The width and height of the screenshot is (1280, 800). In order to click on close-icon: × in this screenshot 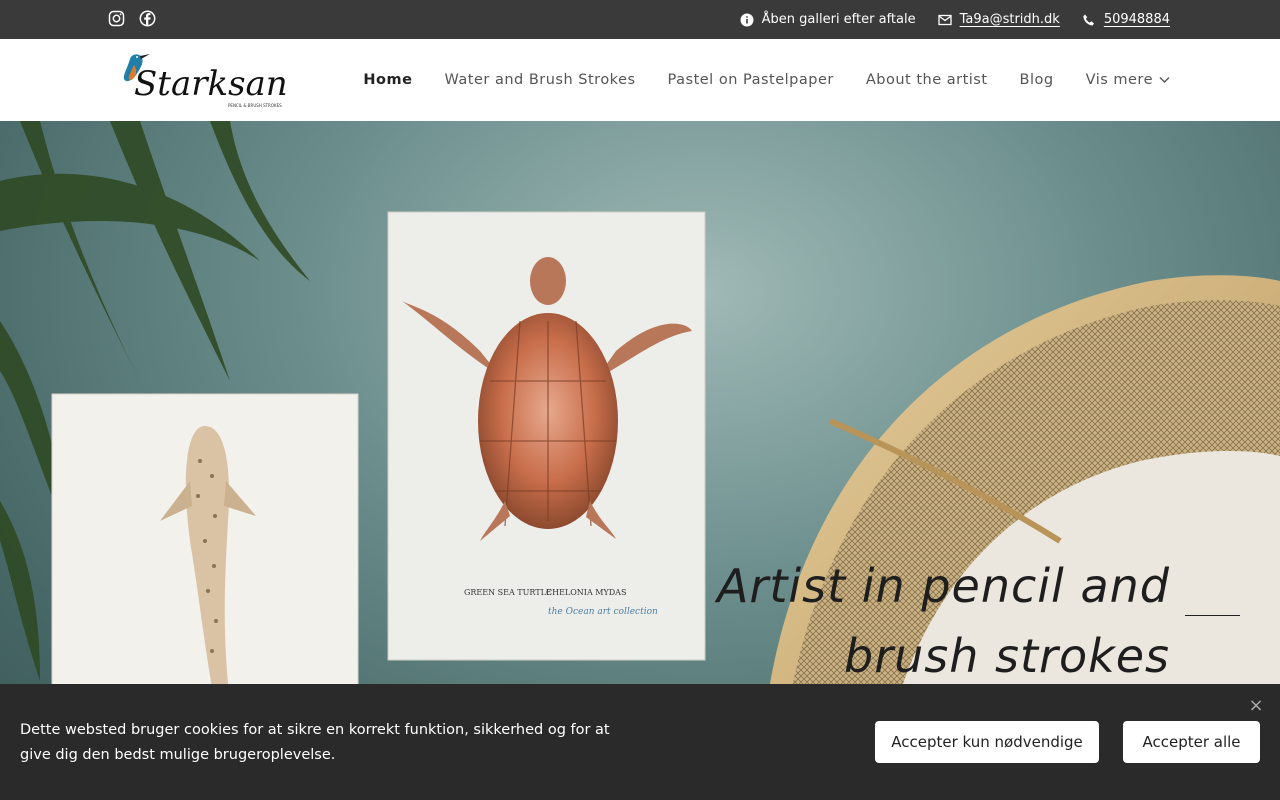, I will do `click(1256, 706)`.